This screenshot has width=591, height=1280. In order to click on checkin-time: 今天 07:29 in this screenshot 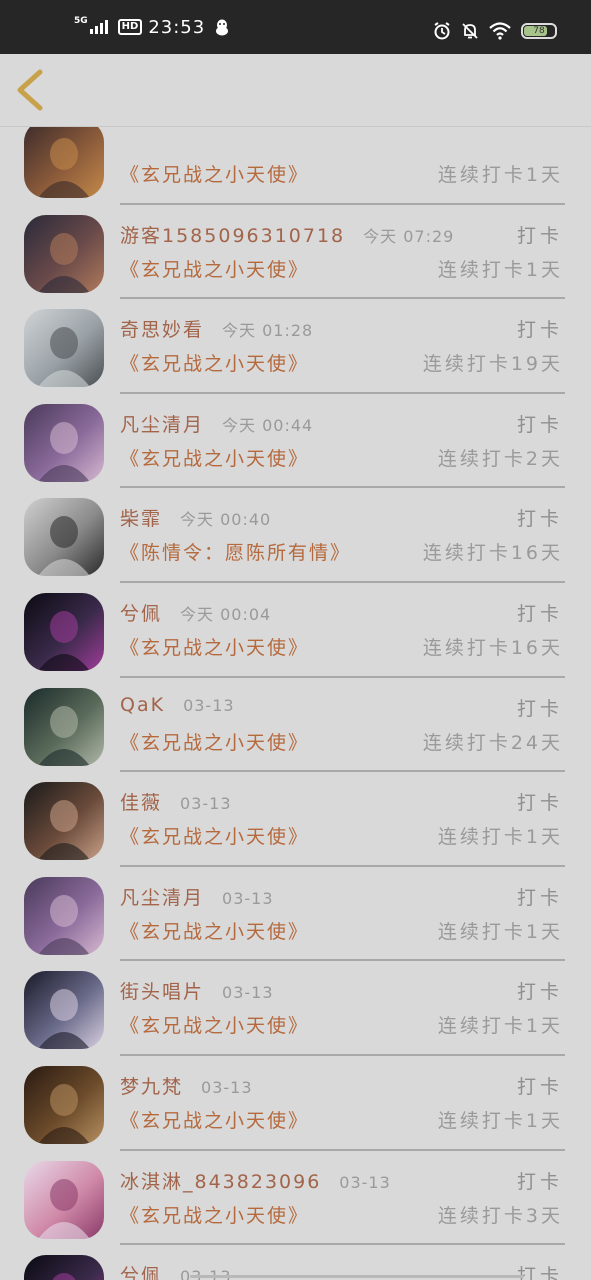, I will do `click(409, 236)`.